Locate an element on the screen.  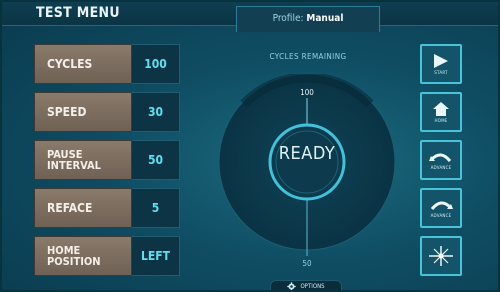
param-row-reface: REFACE 5 is located at coordinates (107, 208).